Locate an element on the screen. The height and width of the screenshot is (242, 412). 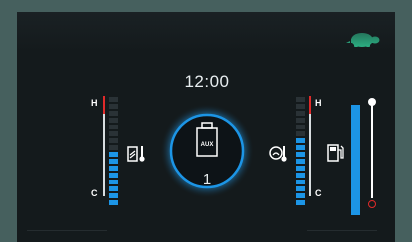
left-gauge-low-label: C is located at coordinates (94, 193).